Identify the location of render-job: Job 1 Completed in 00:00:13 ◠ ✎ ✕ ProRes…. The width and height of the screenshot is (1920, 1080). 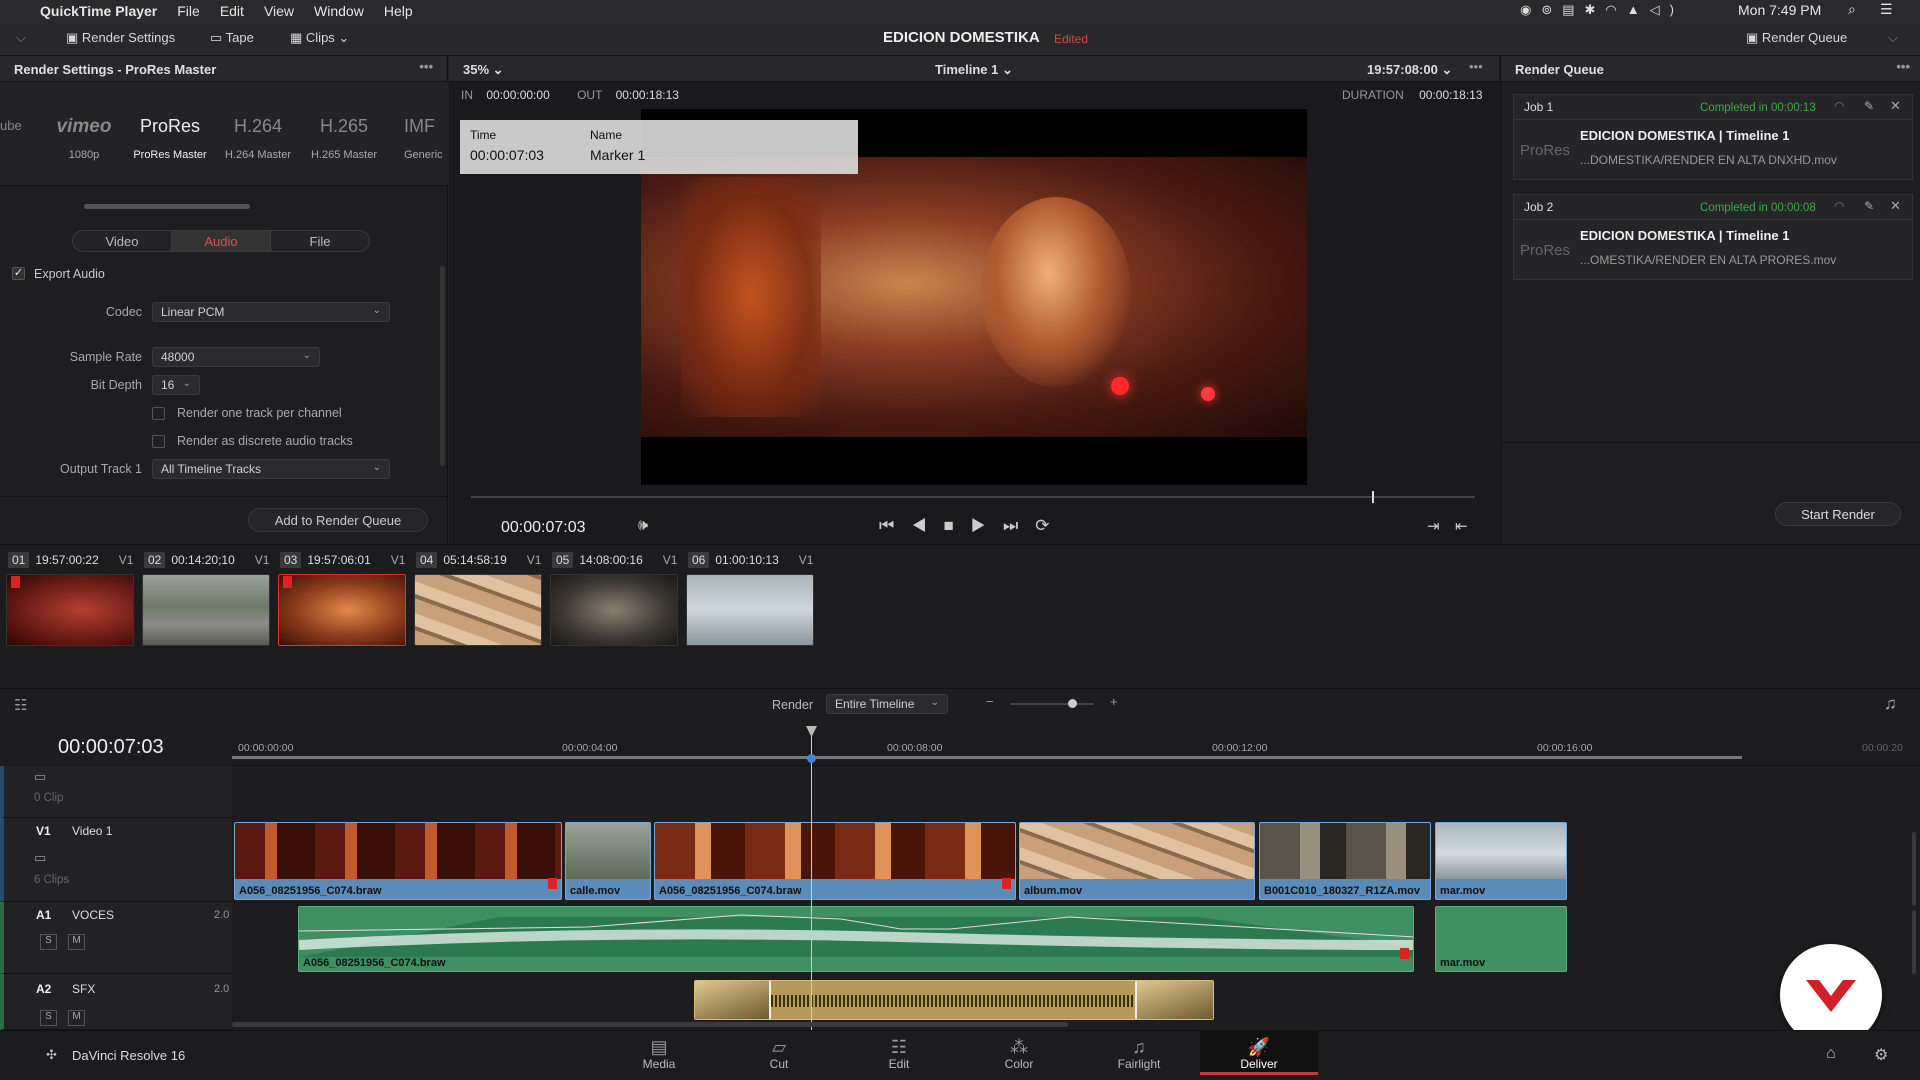
(1713, 137).